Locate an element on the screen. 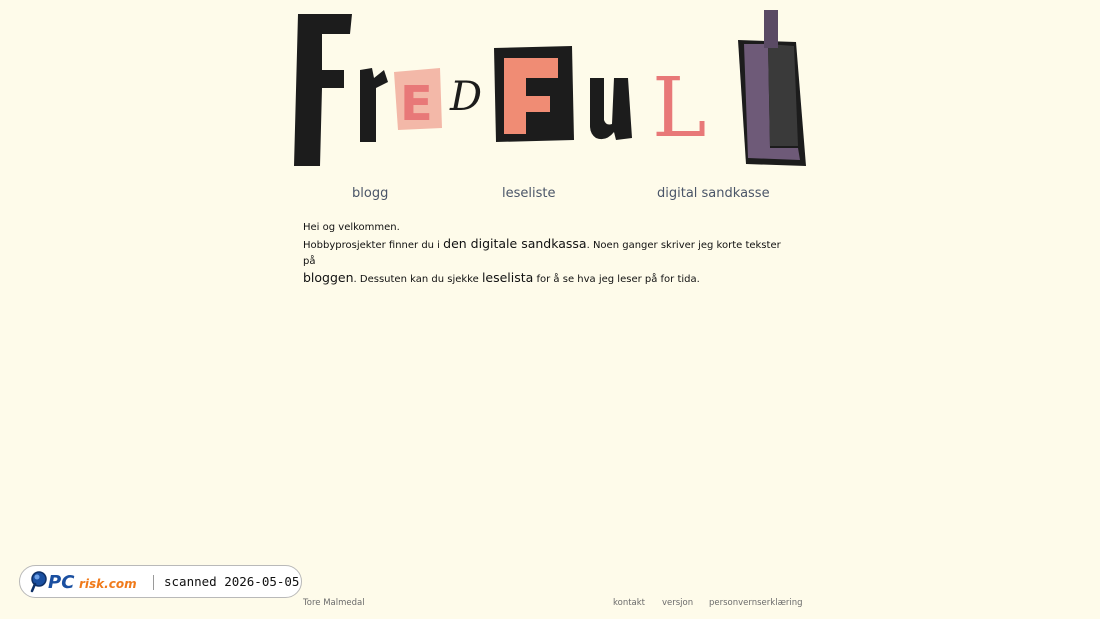  site-logo: E D L is located at coordinates (550, 89).